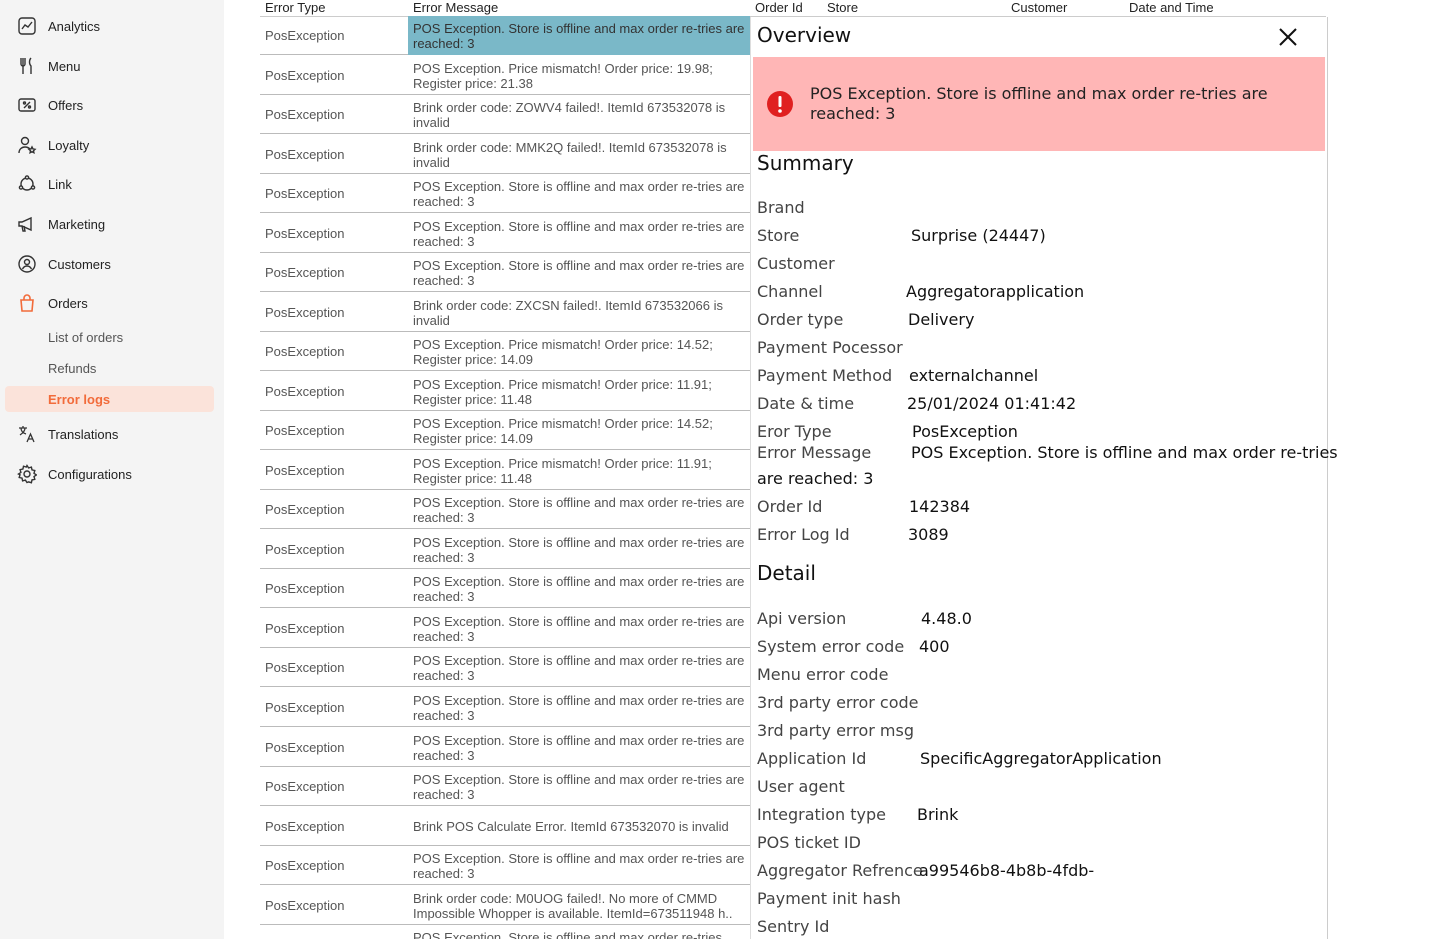 This screenshot has width=1430, height=939. What do you see at coordinates (835, 730) in the screenshot?
I see `third-party-error-msg-label: 3rd party error msg` at bounding box center [835, 730].